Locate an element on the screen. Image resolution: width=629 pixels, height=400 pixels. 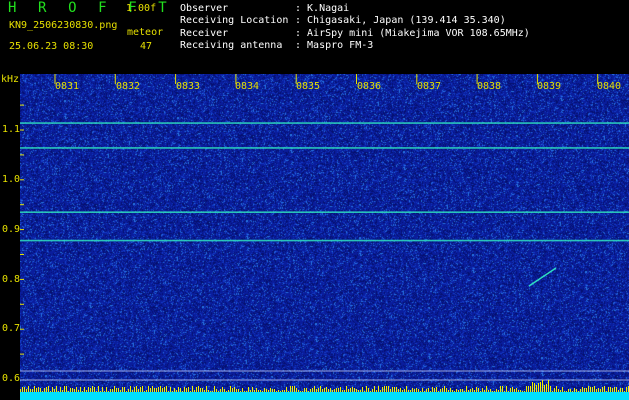
info-value: : AirSpy mini (Miakejima VOR 108.65MHz) is located at coordinates (412, 33).